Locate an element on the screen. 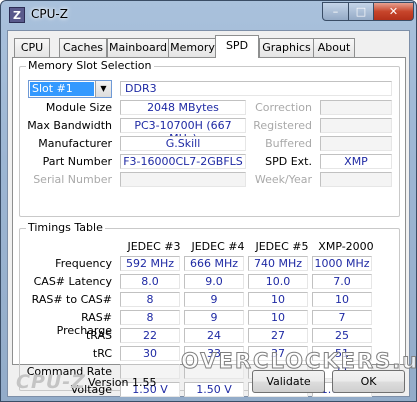 The image size is (417, 402). slot-dropdown: Slot #1 ▼ is located at coordinates (70, 89).